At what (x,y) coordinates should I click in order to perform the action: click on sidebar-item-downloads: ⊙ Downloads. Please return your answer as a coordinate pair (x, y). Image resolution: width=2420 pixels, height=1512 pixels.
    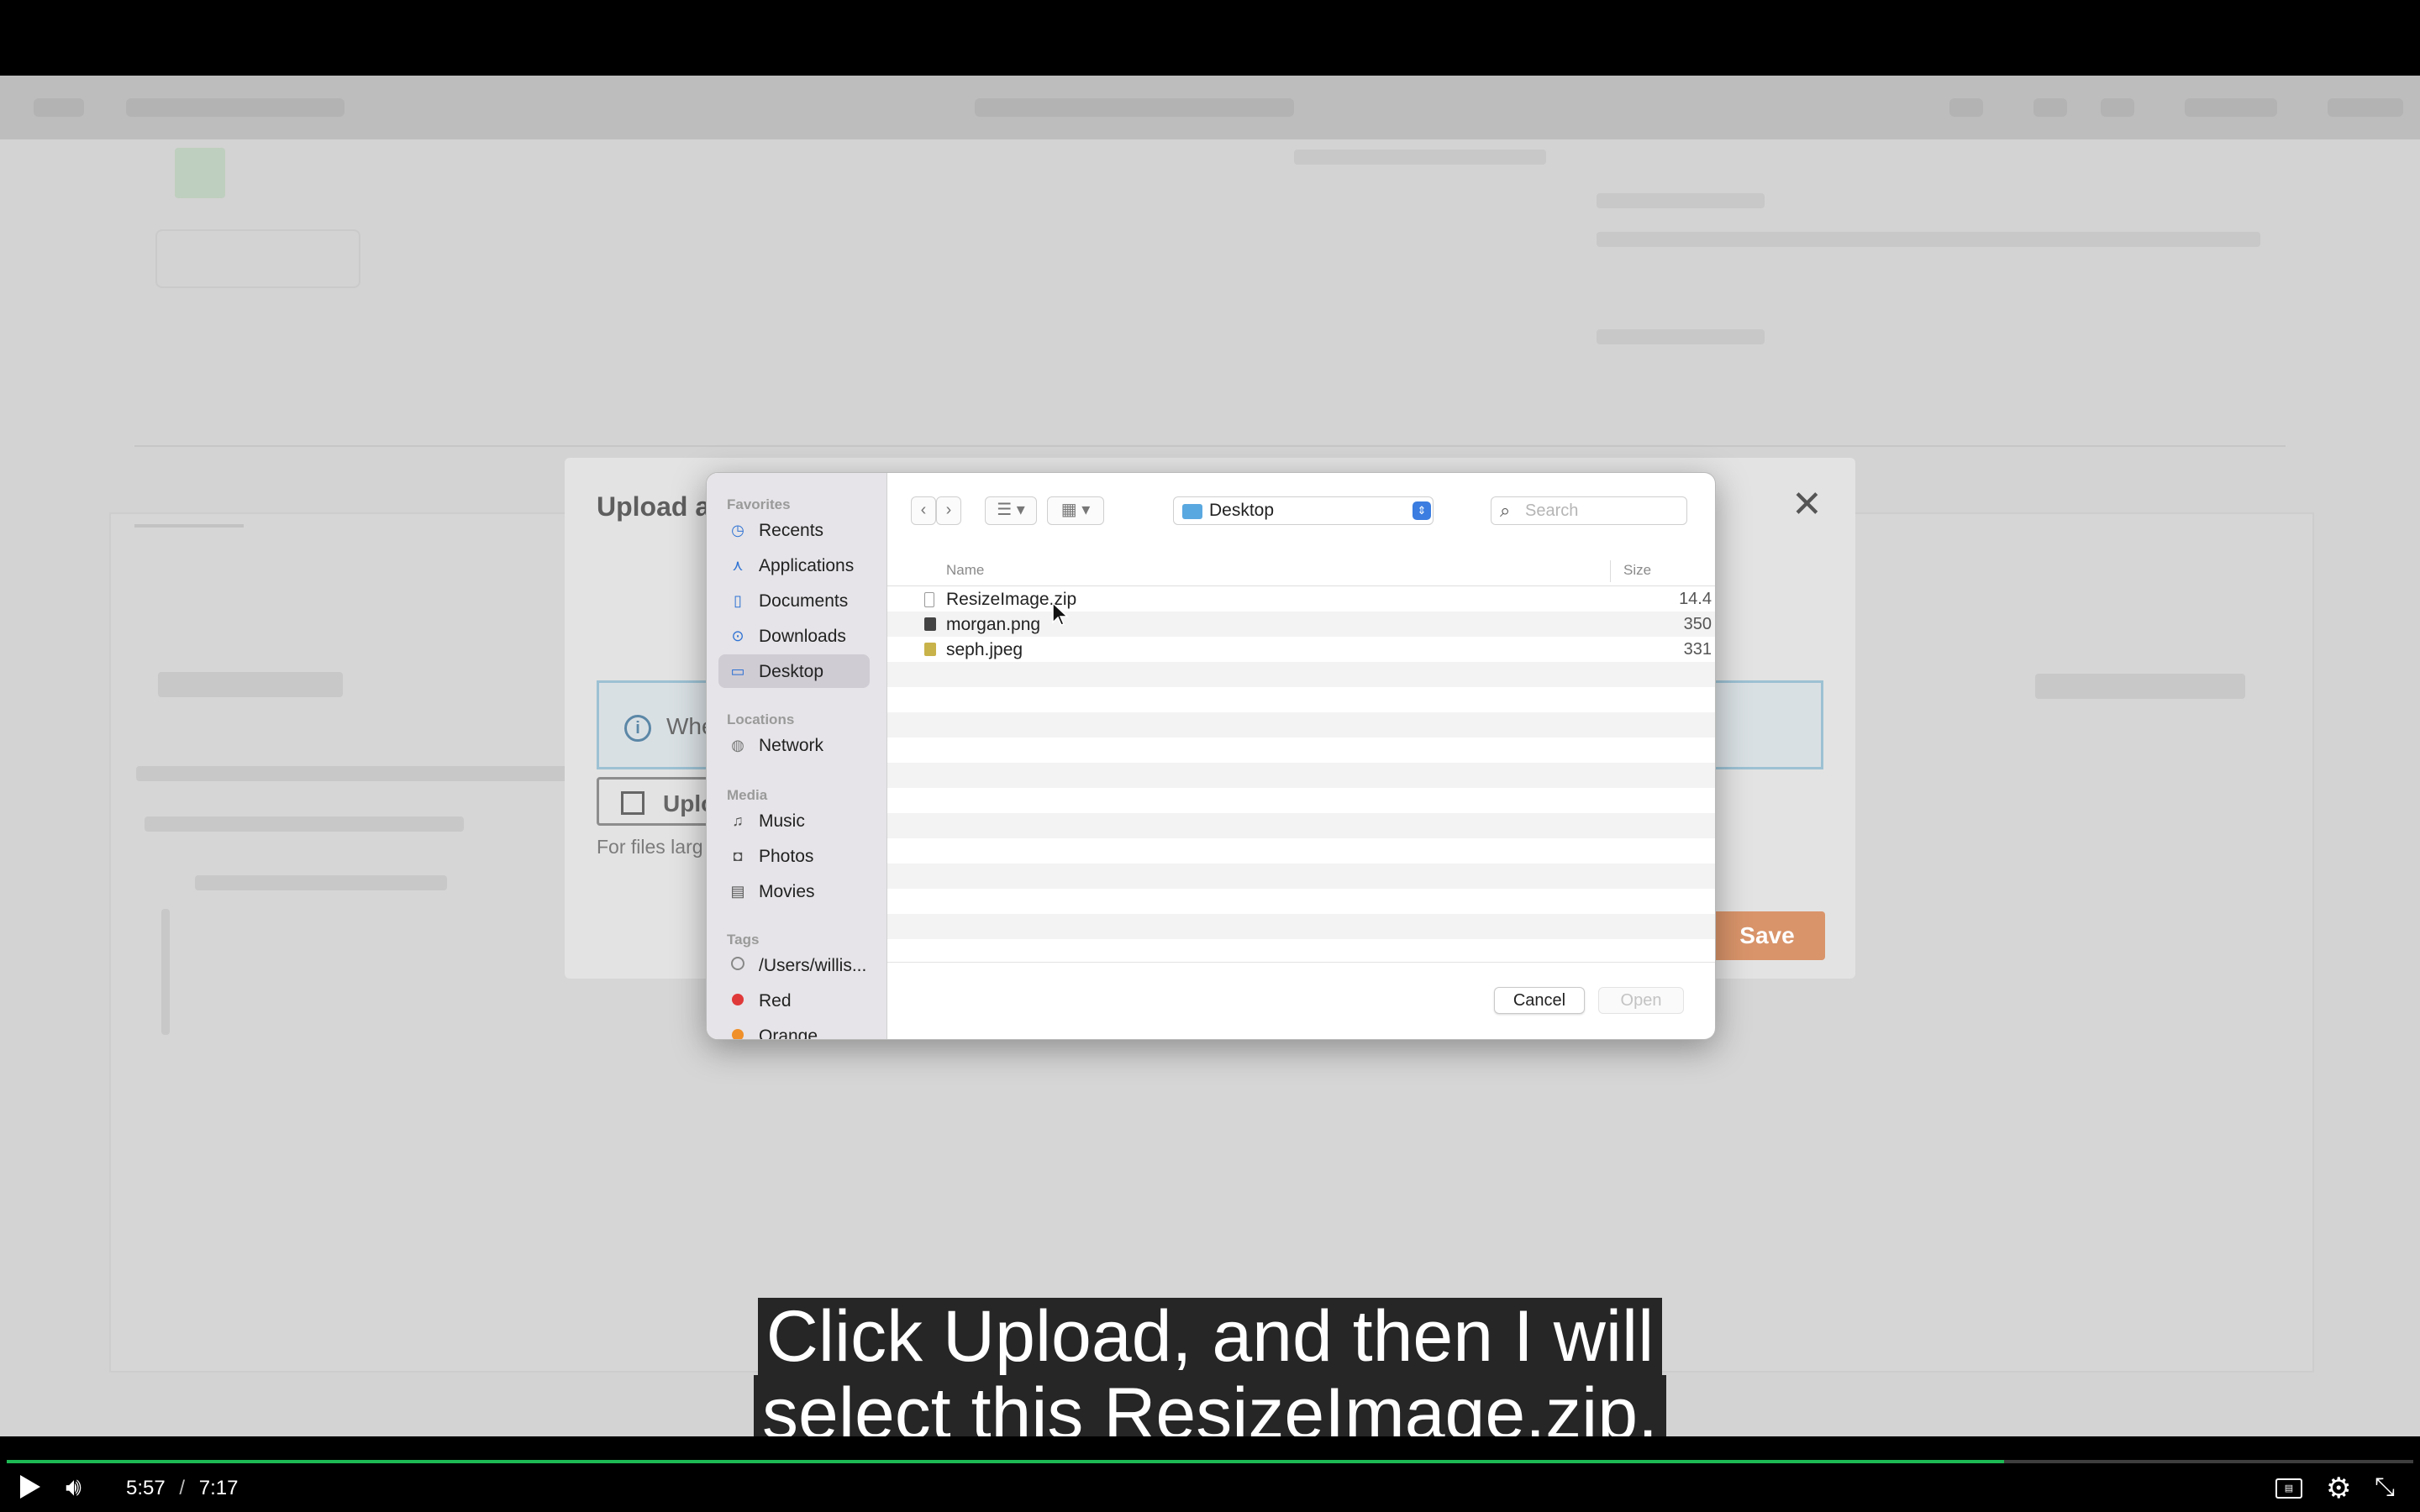
    Looking at the image, I should click on (794, 636).